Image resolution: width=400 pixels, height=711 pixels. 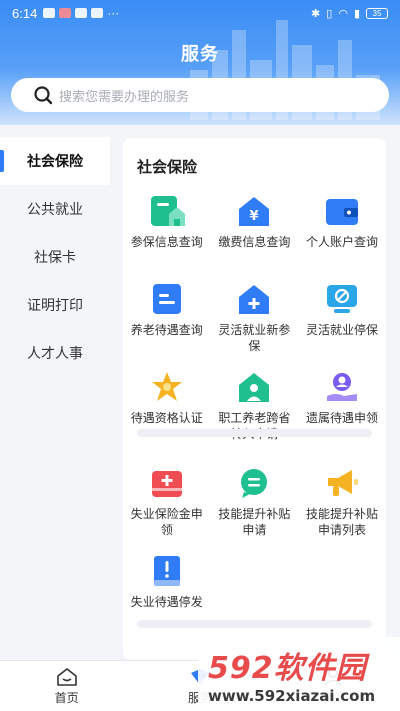 I want to click on sidebar-item-label: 证明打印, so click(x=55, y=306).